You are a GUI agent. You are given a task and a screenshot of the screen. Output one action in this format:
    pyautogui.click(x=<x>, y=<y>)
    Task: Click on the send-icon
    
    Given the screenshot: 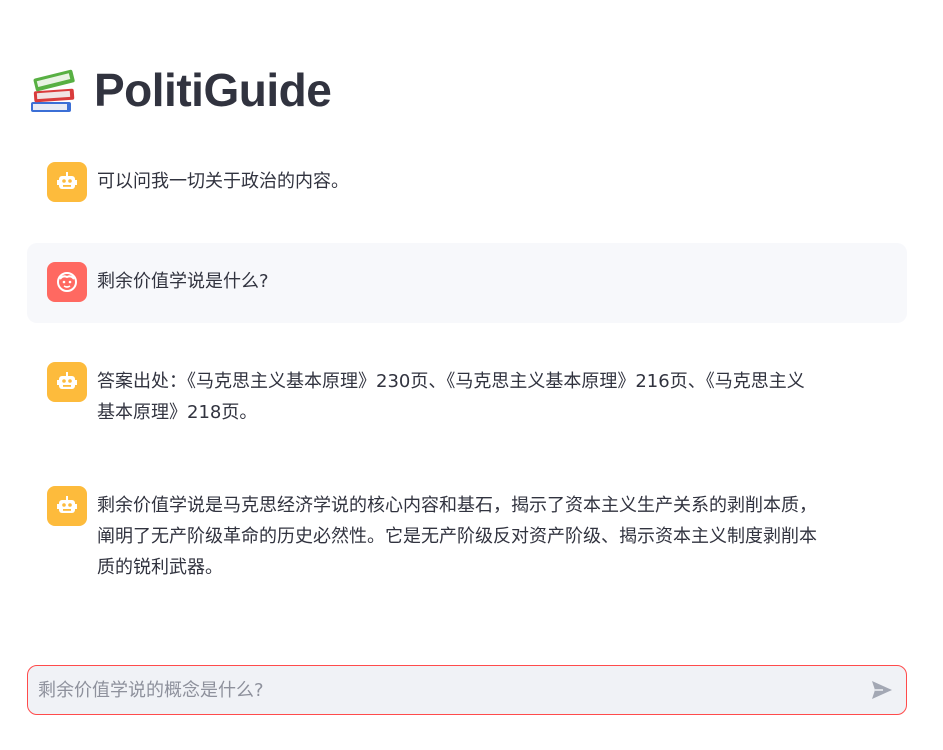 What is the action you would take?
    pyautogui.click(x=882, y=690)
    